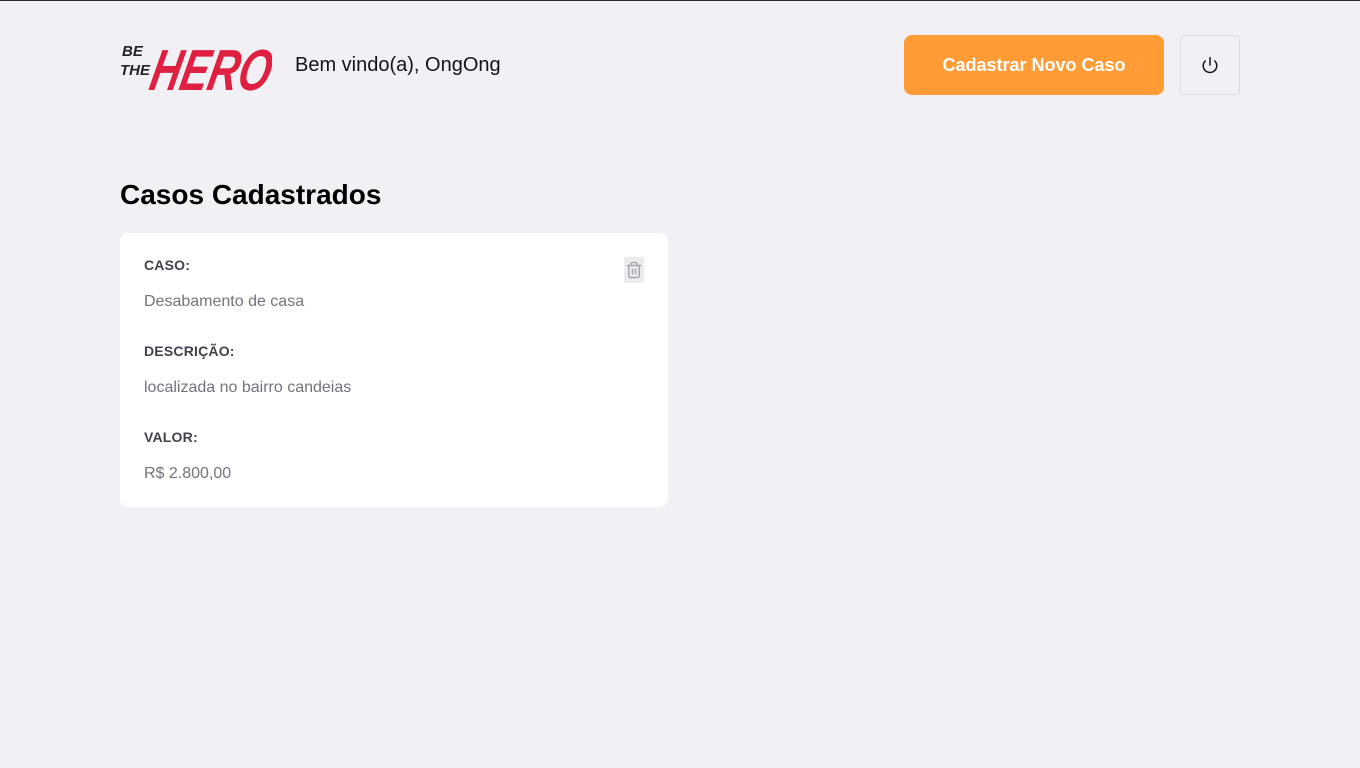 The width and height of the screenshot is (1360, 768). I want to click on case-value: Desabamento de casa, so click(224, 301).